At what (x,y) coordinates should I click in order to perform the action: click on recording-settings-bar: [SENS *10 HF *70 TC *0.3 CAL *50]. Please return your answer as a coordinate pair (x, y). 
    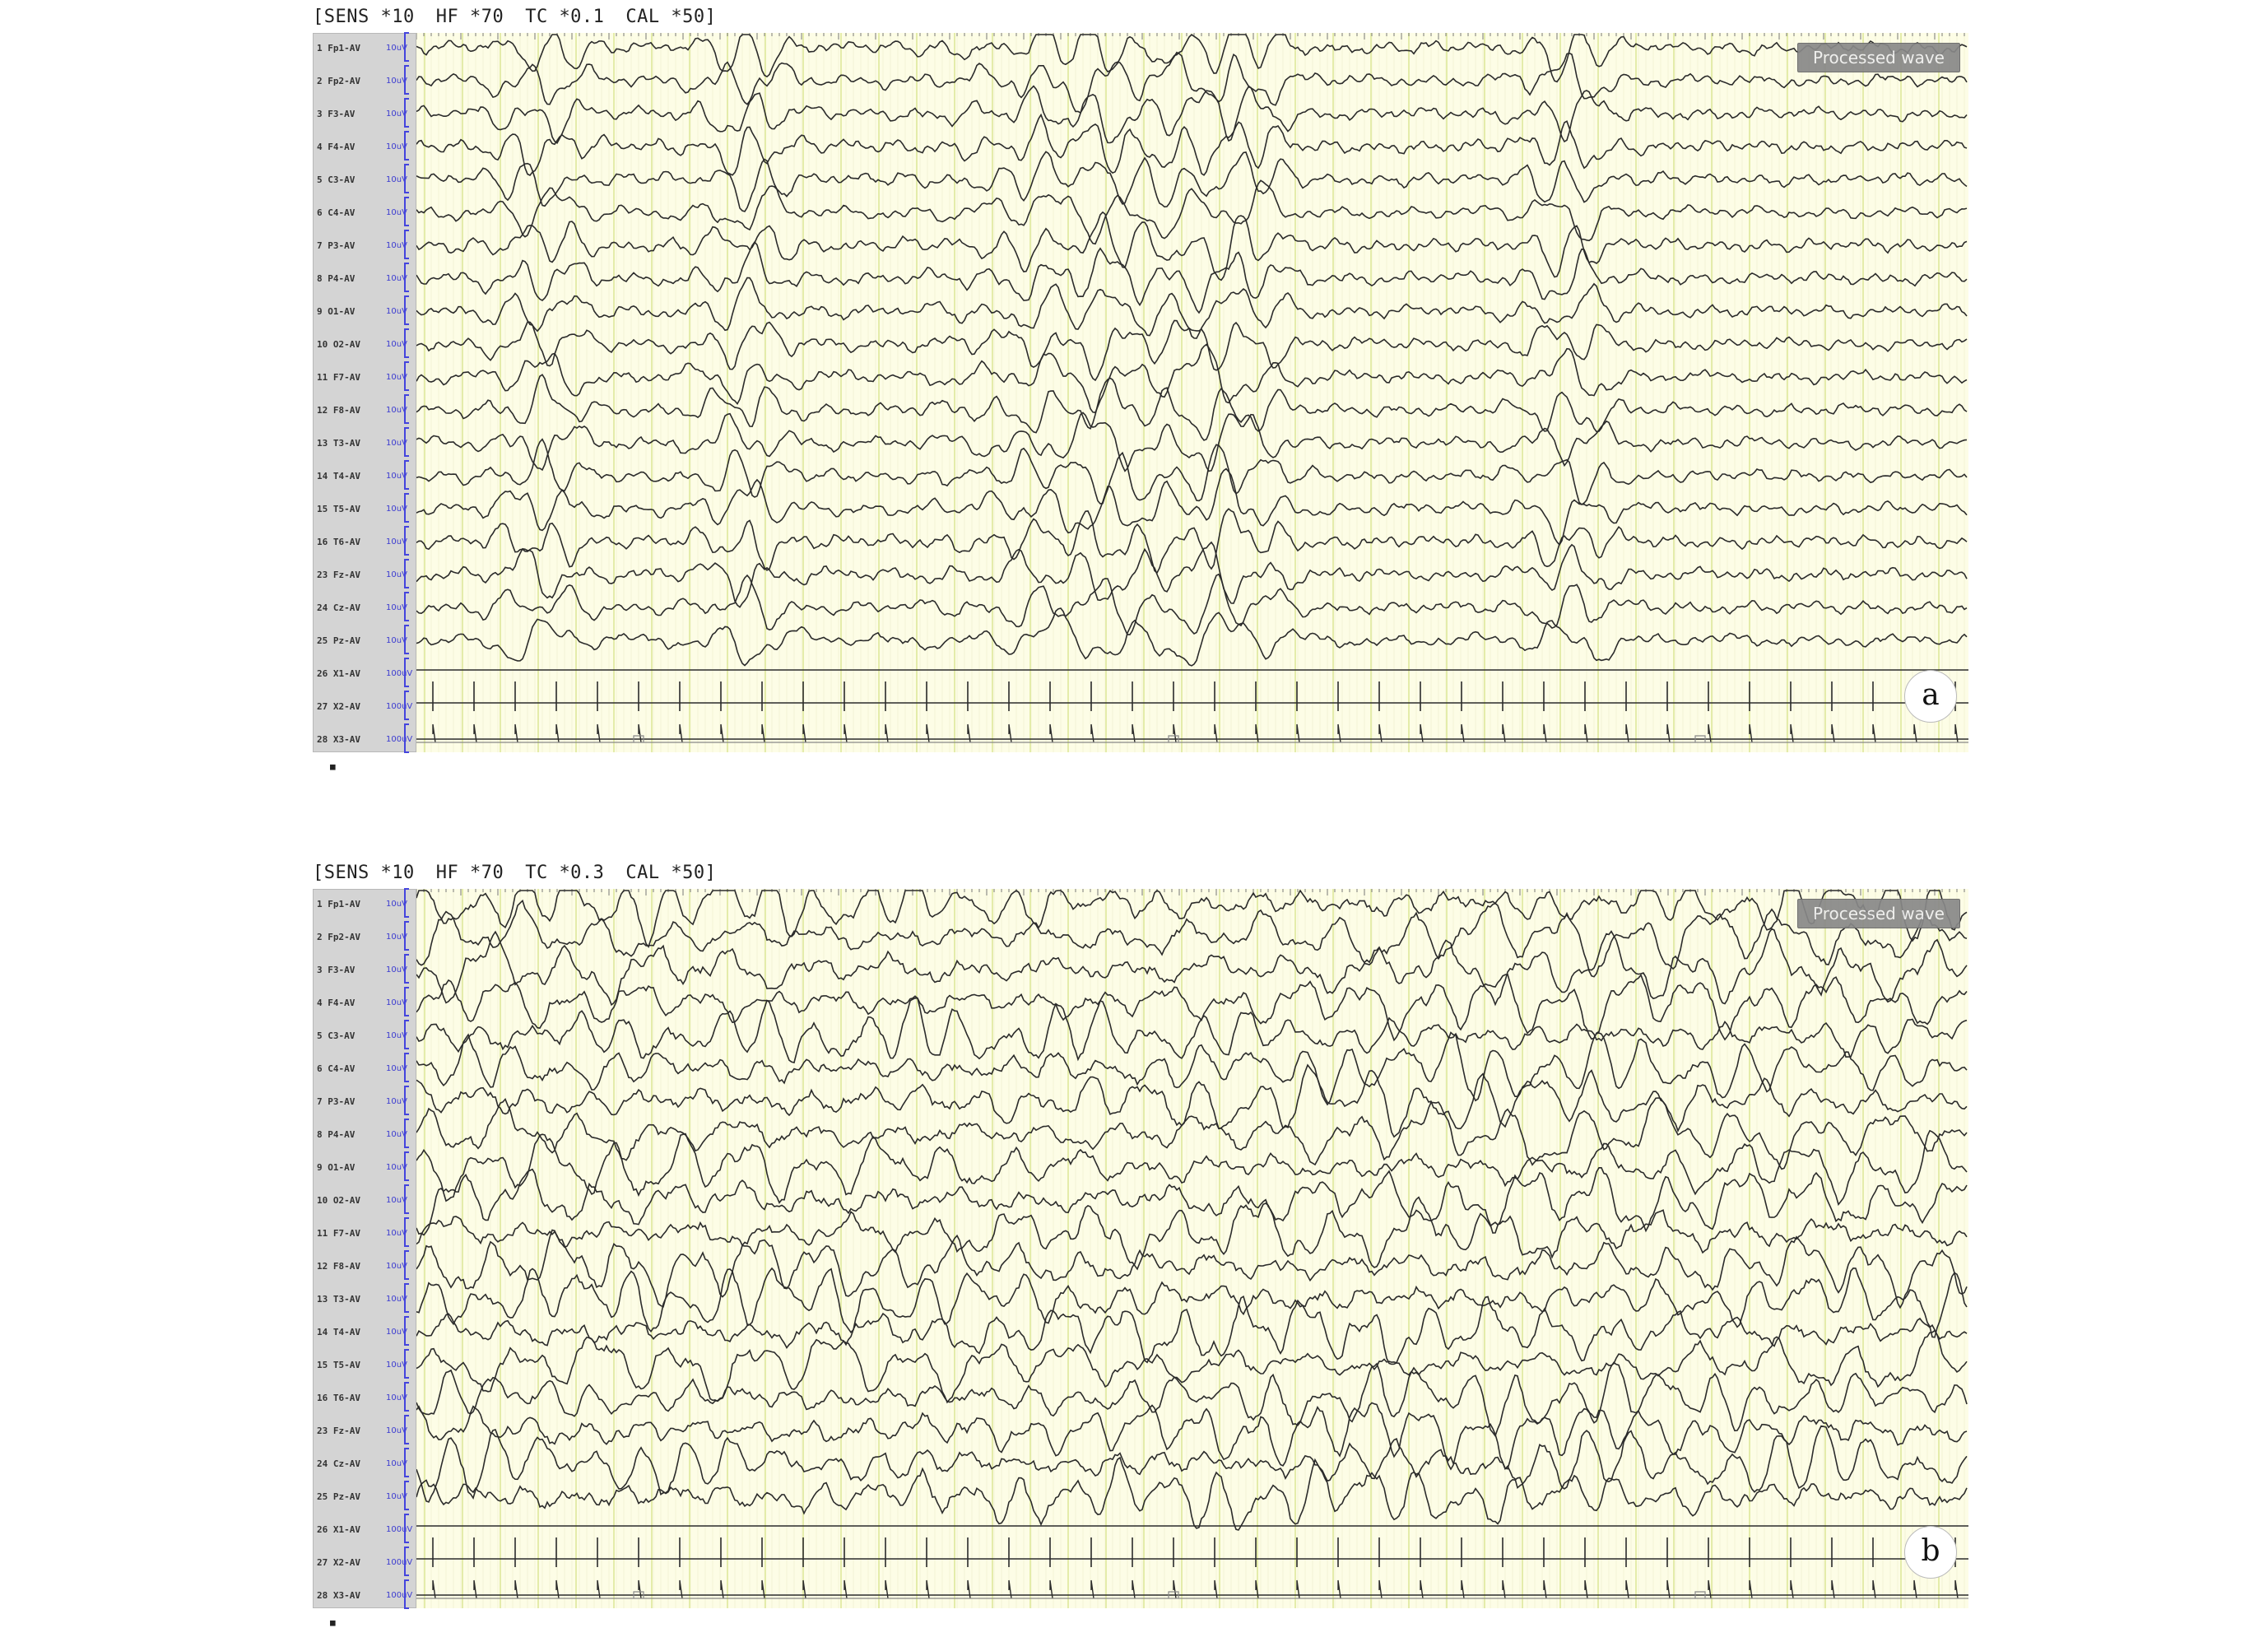
    Looking at the image, I should click on (525, 874).